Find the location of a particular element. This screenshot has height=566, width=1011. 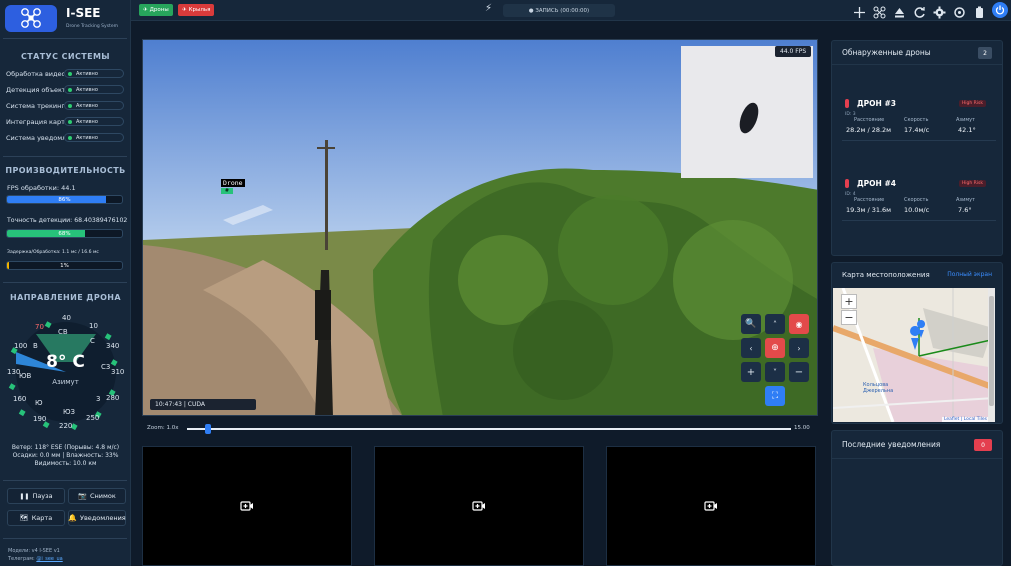

chevron-left-icon: ‹ is located at coordinates (751, 348).